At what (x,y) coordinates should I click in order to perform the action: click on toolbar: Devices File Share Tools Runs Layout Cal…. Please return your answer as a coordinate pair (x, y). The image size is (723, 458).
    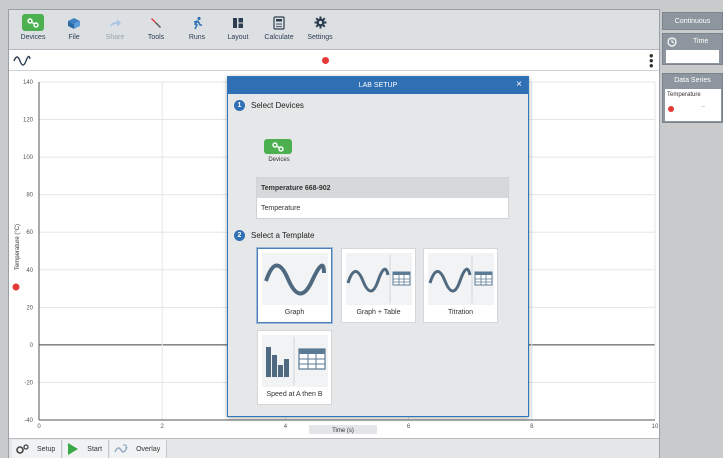
    Looking at the image, I should click on (334, 30).